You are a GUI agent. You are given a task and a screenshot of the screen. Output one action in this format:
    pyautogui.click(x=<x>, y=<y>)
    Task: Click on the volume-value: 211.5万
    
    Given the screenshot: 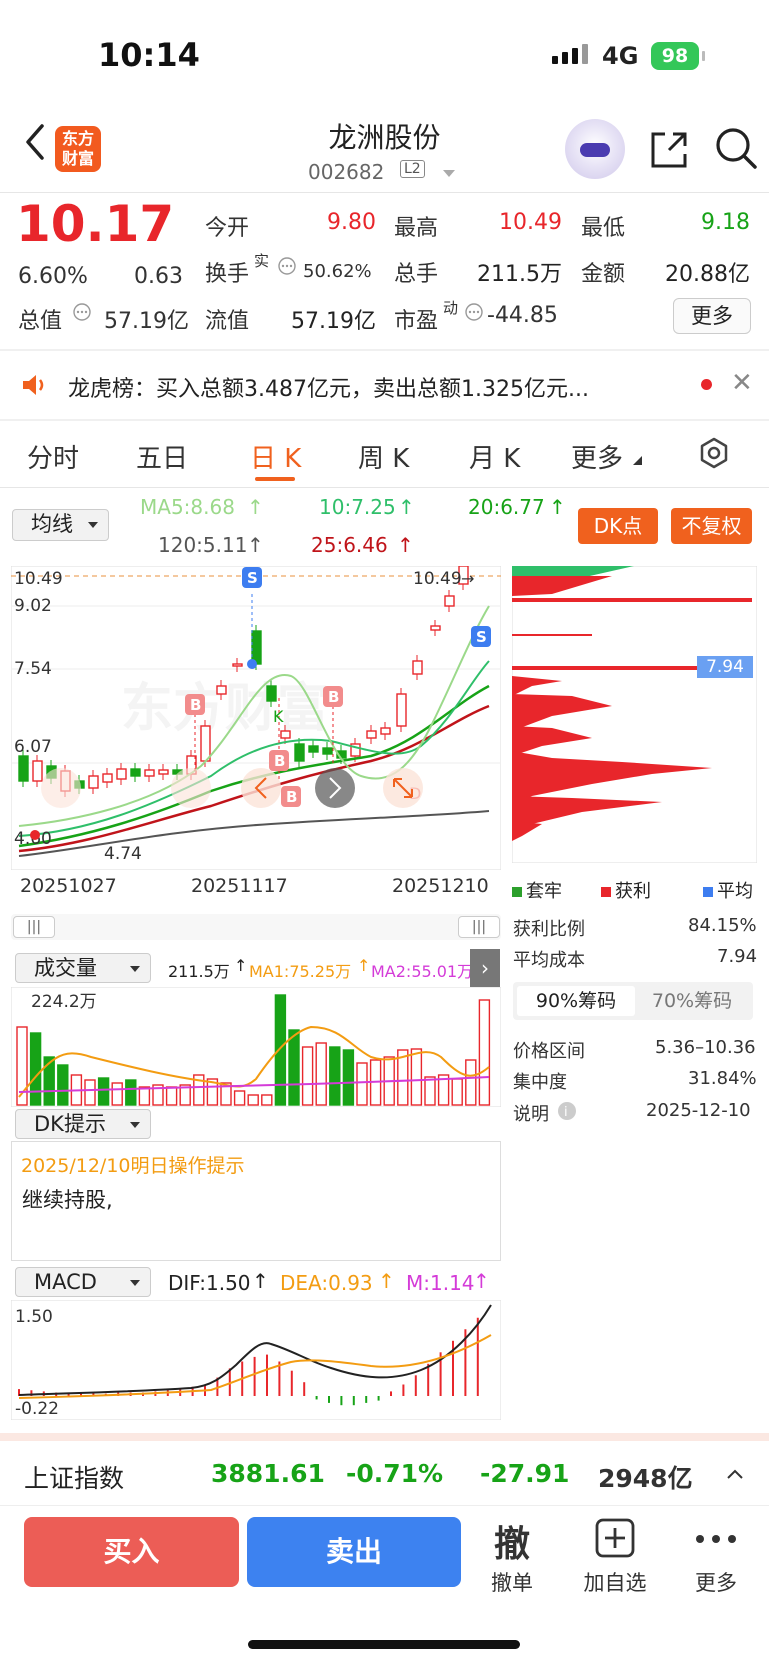 What is the action you would take?
    pyautogui.click(x=519, y=274)
    